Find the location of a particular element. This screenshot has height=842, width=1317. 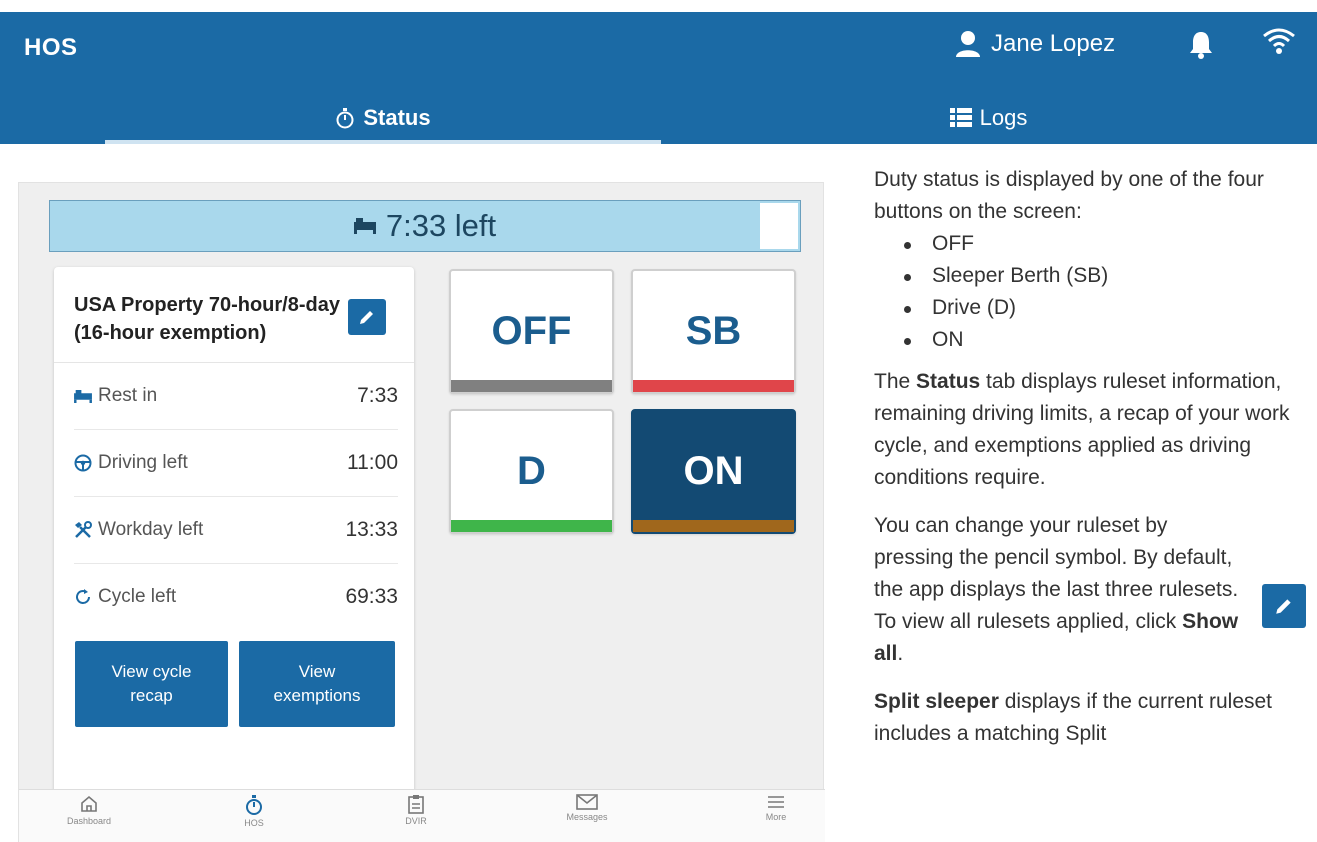

duty-d-button: D is located at coordinates (531, 471).